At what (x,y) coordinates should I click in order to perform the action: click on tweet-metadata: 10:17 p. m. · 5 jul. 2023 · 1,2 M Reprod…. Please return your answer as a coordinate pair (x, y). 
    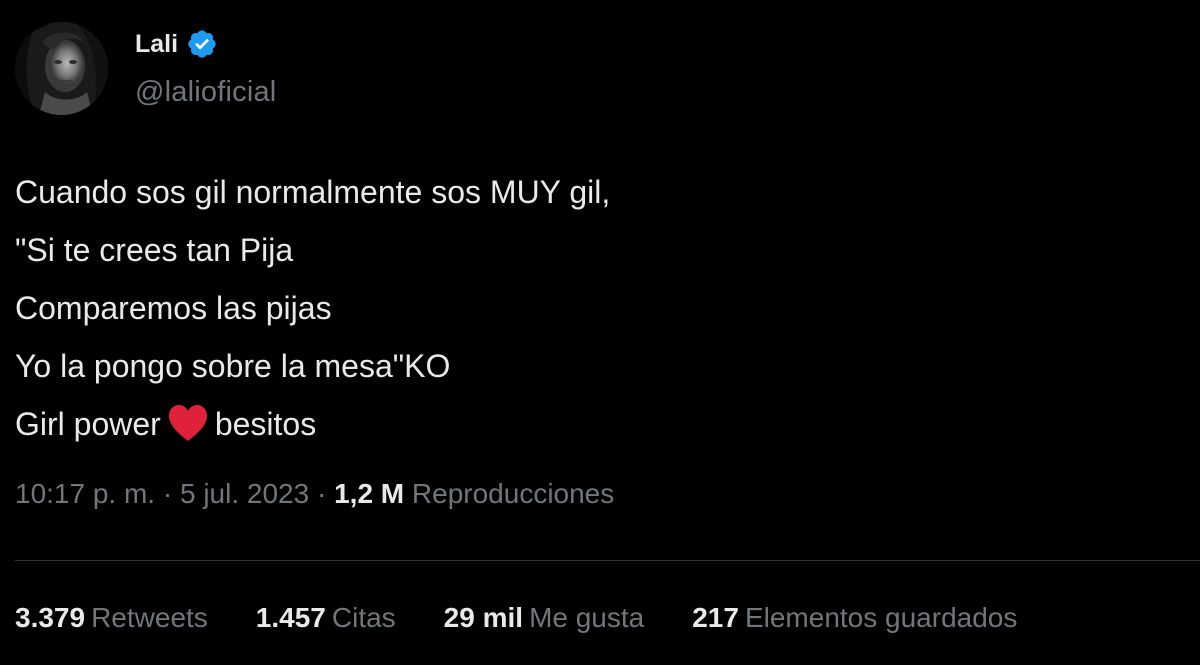
    Looking at the image, I should click on (314, 494).